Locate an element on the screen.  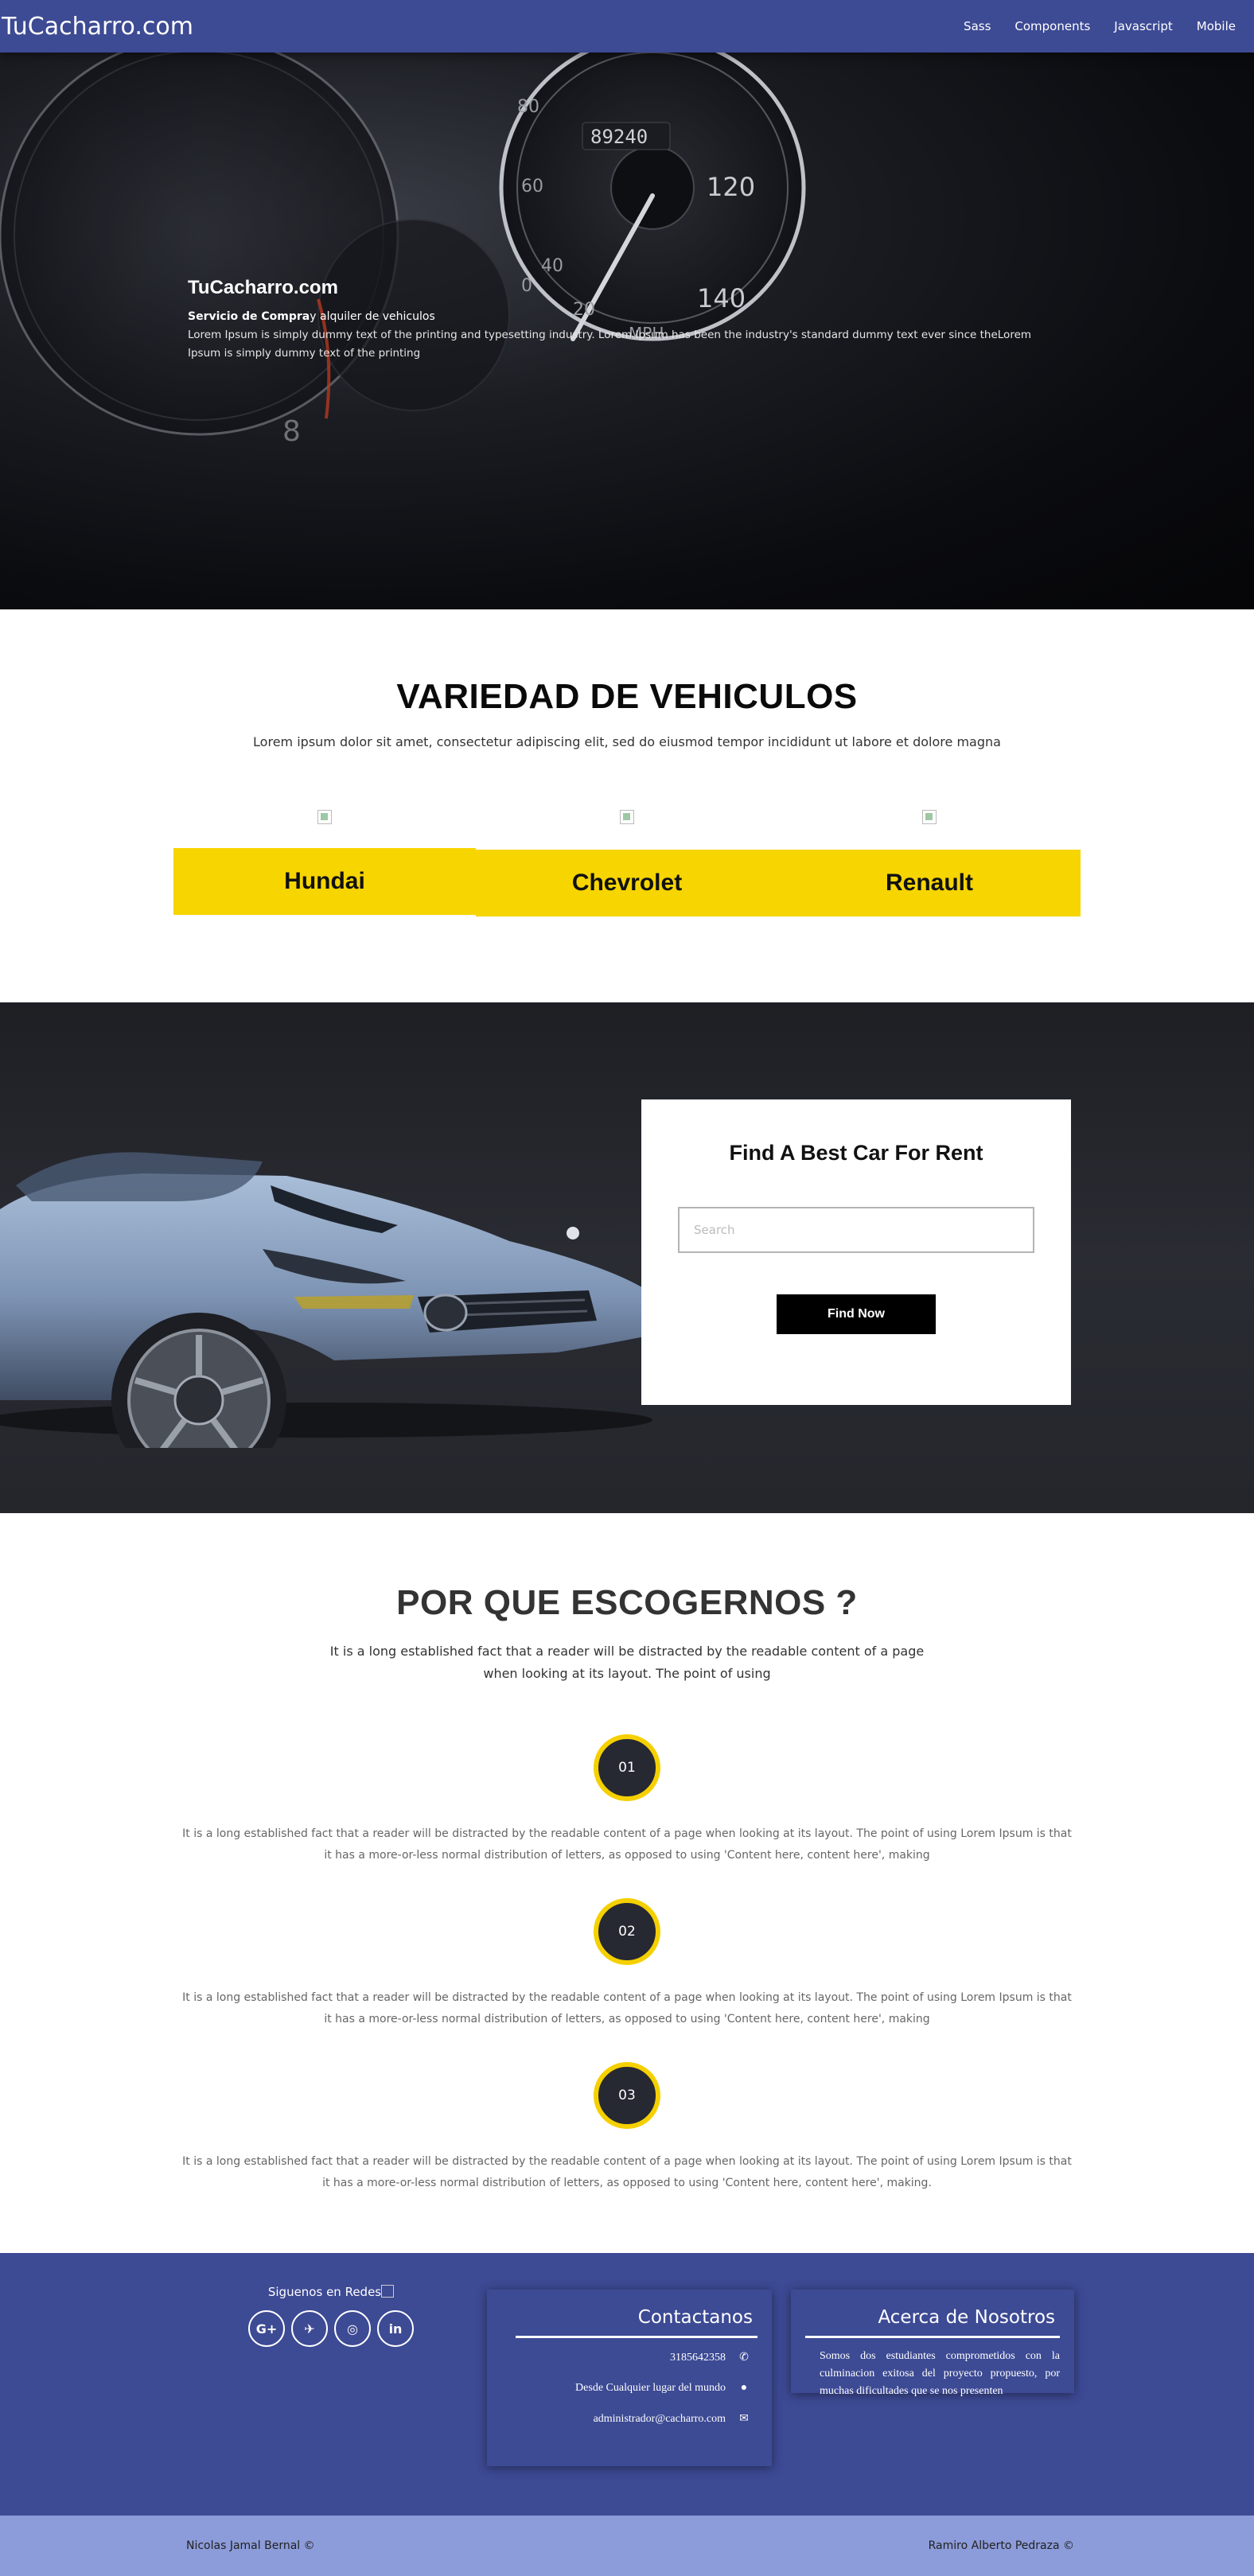
social-title: Siguenos en Redes is located at coordinates (331, 2292).